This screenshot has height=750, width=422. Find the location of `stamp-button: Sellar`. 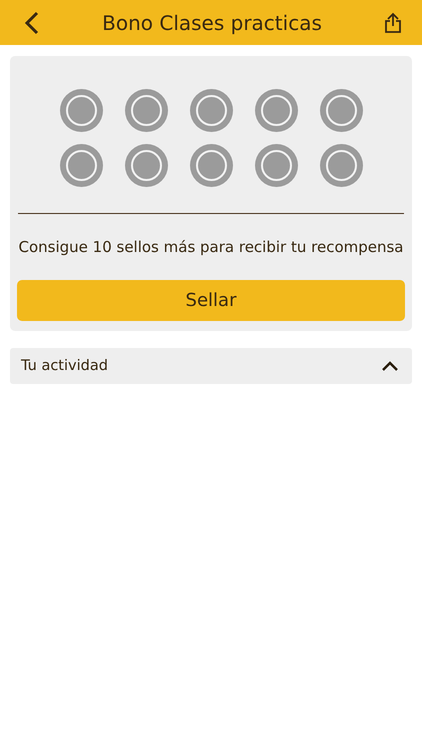

stamp-button: Sellar is located at coordinates (211, 300).